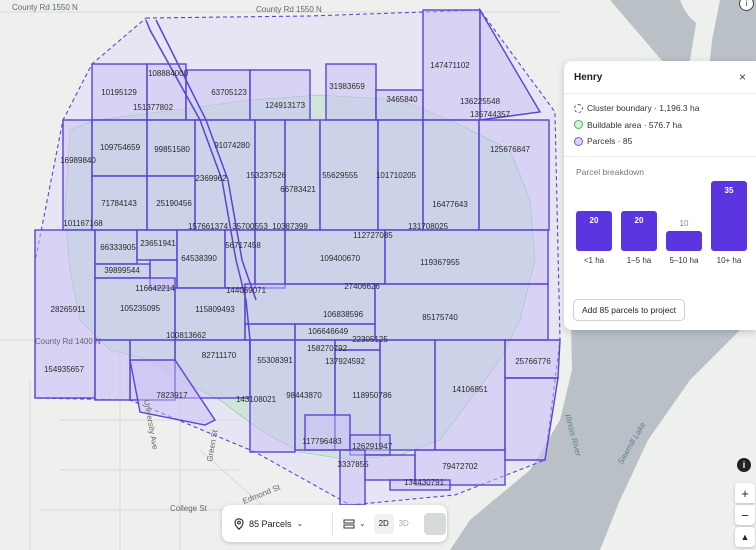 The height and width of the screenshot is (550, 756). I want to click on parcel-id-label: 2369962, so click(211, 178).